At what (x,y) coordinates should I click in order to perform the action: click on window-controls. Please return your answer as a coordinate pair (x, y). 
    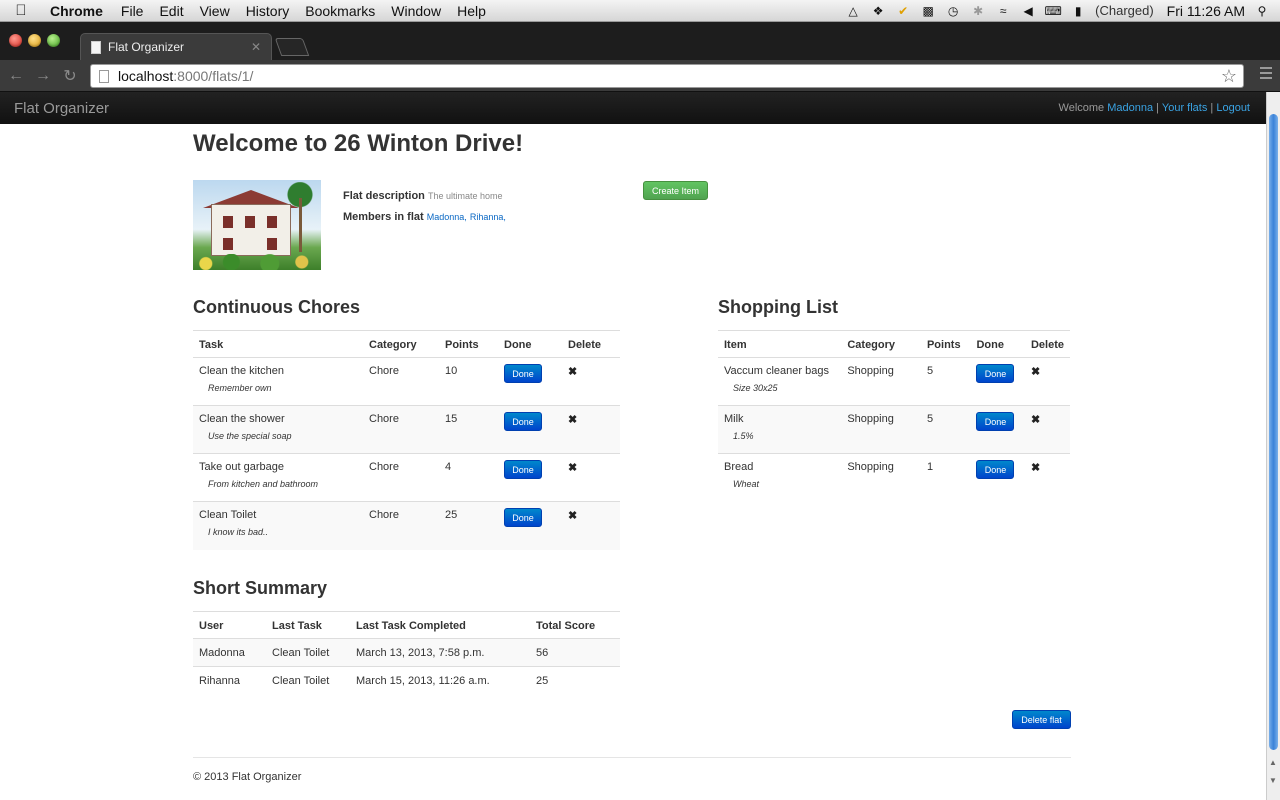
    Looking at the image, I should click on (34, 40).